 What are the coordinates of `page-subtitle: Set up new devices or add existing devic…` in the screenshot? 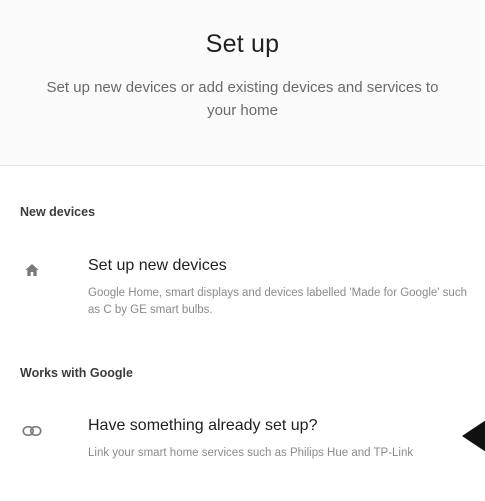 It's located at (242, 99).